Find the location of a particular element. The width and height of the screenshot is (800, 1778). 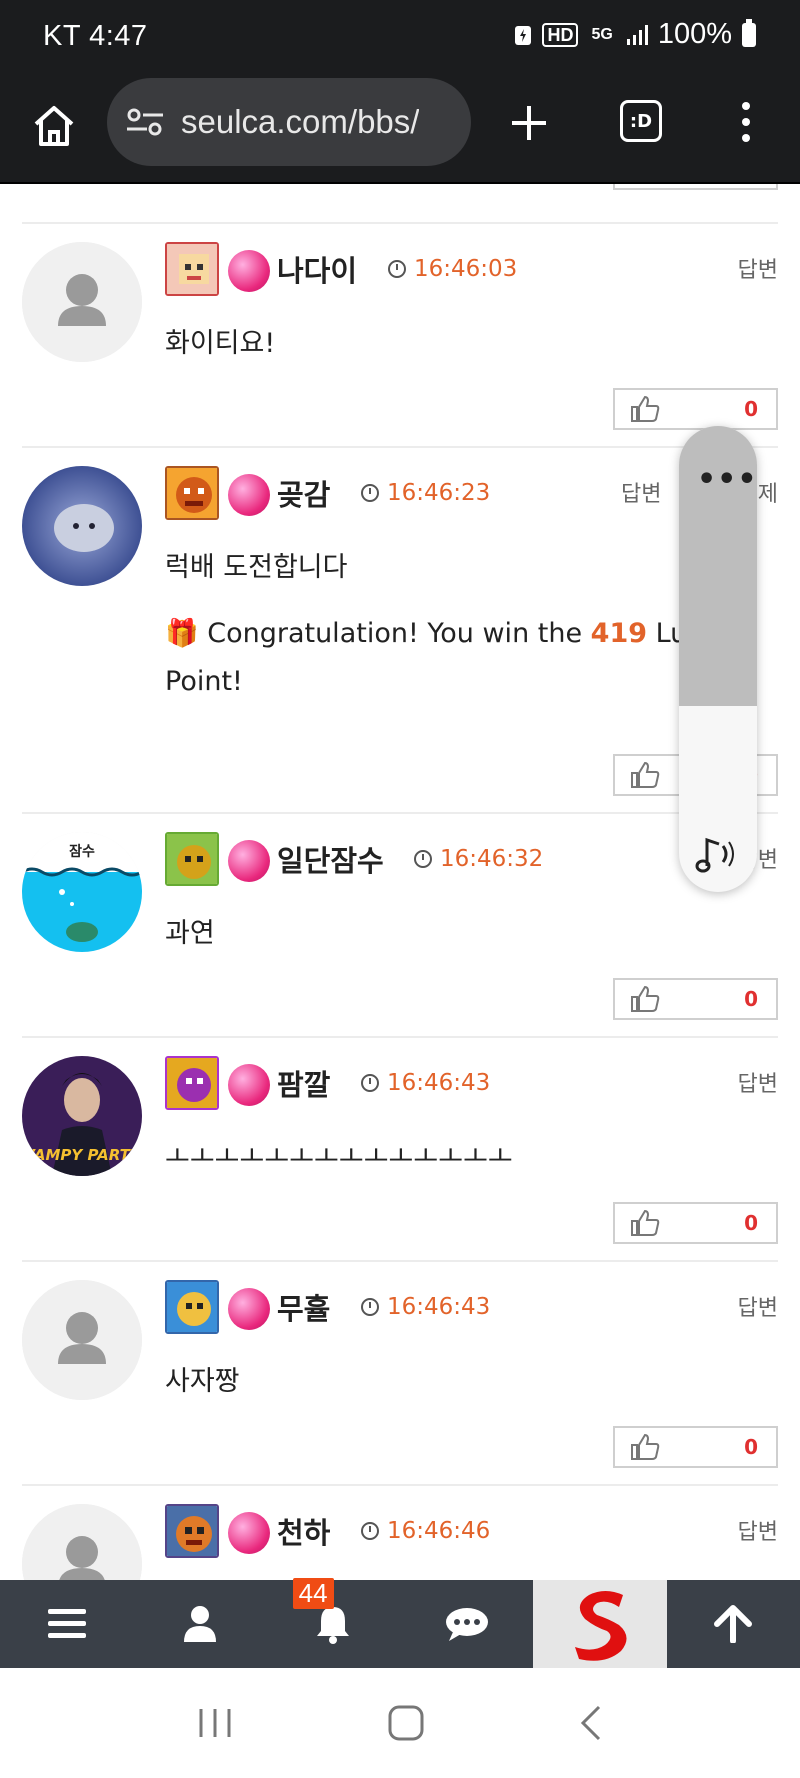

battery-percent: 100% is located at coordinates (694, 34).